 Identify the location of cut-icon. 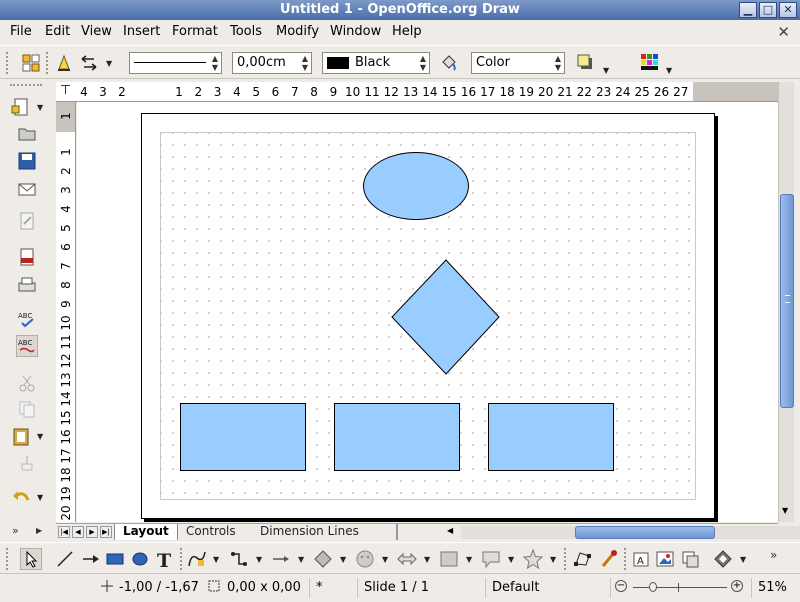
(27, 383).